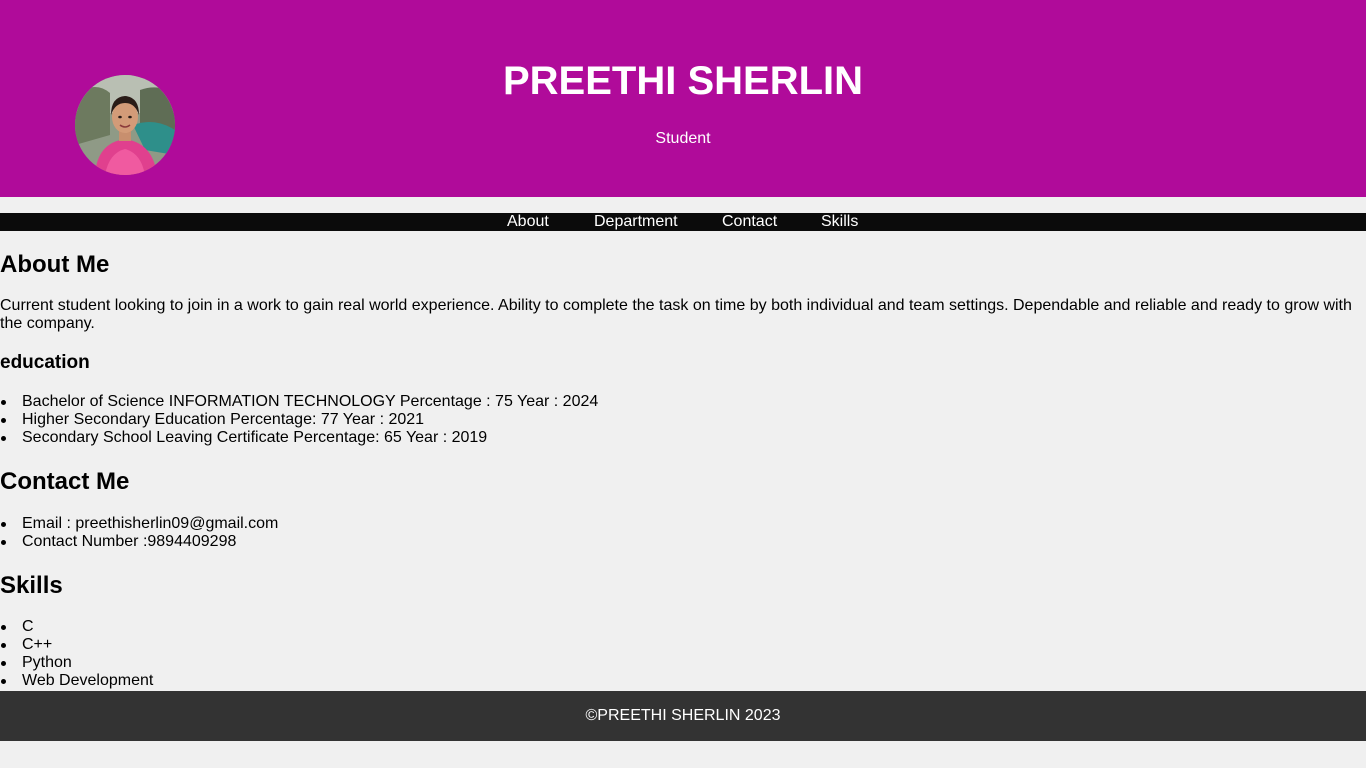  I want to click on skills-list: C C++ Python Web Development, so click(76, 654).